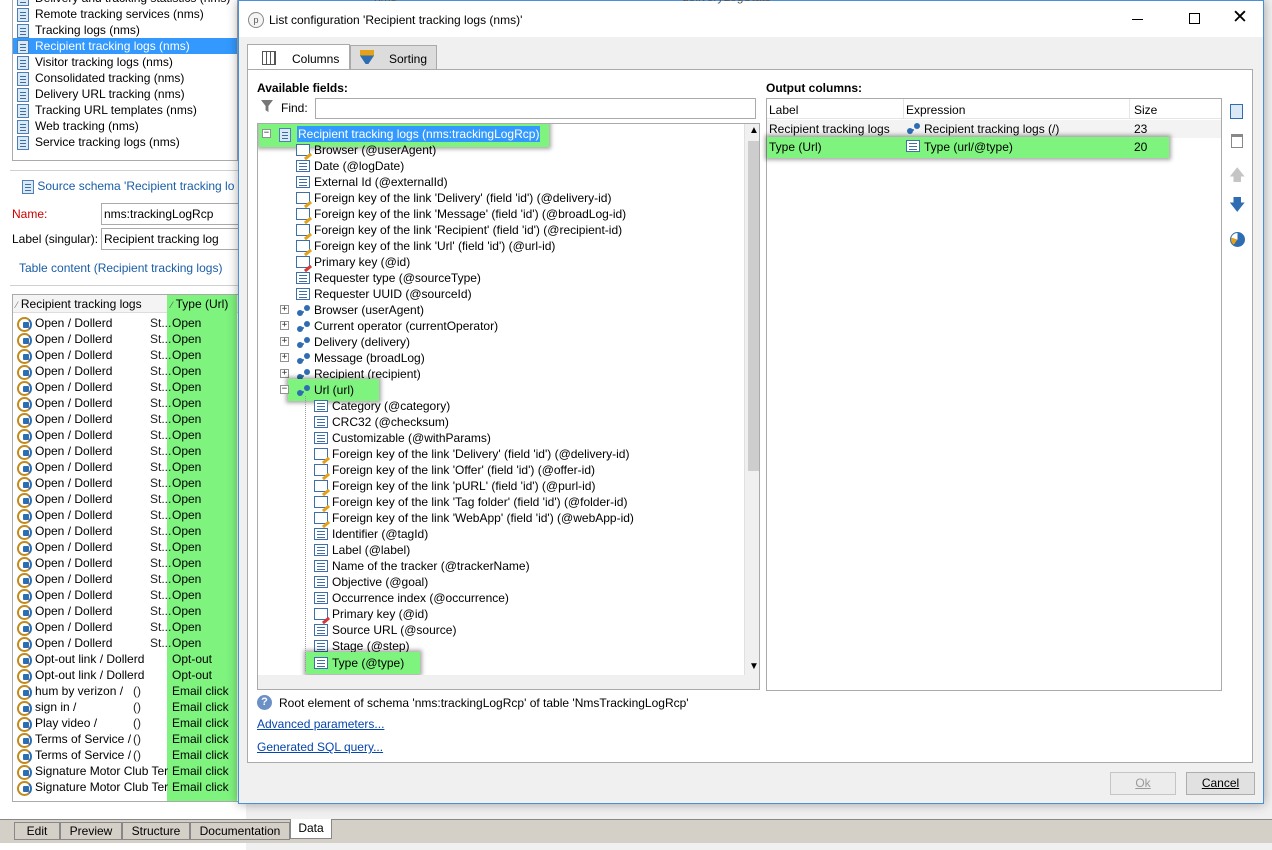  I want to click on tree-node: CRC32 (@checksum), so click(501, 422).